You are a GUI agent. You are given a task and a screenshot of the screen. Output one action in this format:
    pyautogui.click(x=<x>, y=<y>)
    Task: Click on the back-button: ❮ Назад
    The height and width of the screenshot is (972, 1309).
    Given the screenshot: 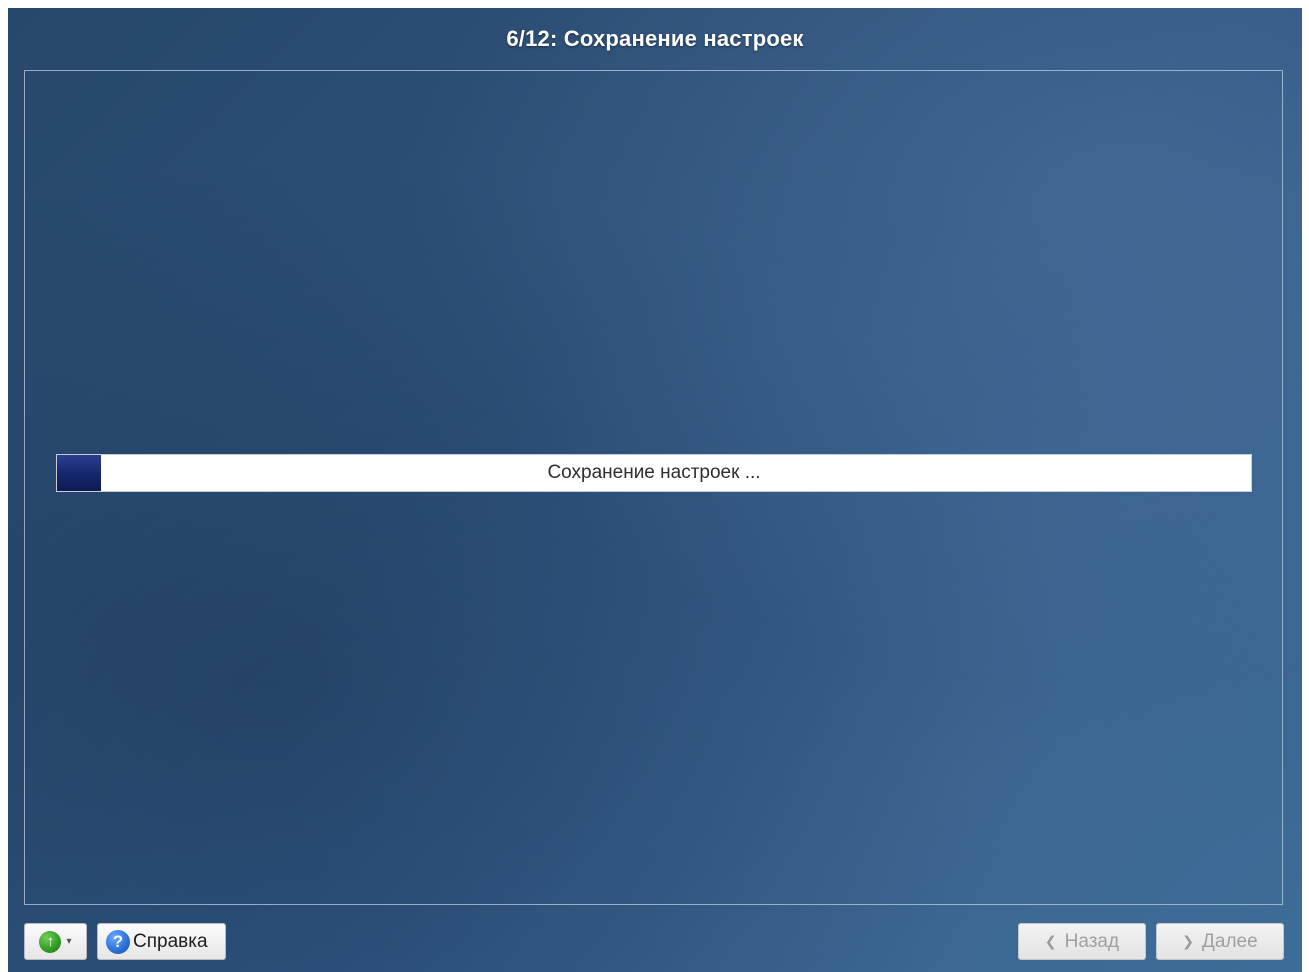 What is the action you would take?
    pyautogui.click(x=1082, y=941)
    